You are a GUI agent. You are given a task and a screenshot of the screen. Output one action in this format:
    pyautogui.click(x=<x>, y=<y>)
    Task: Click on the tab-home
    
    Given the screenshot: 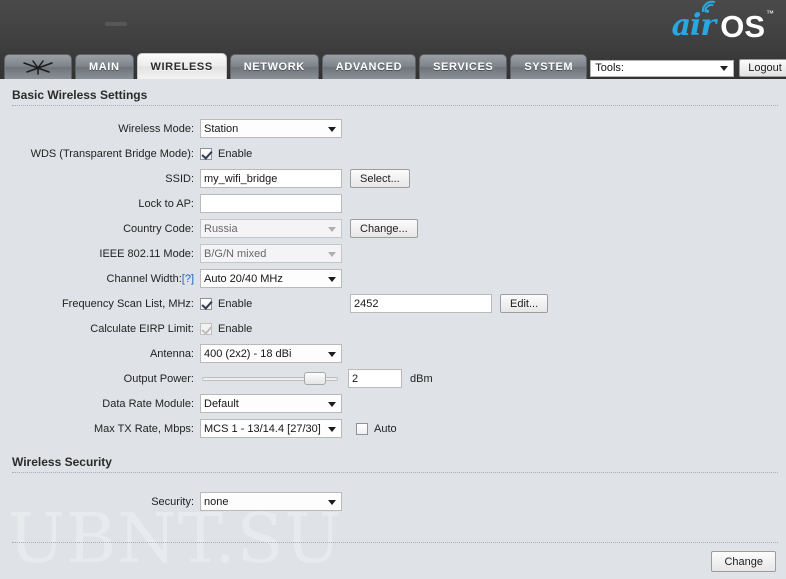 What is the action you would take?
    pyautogui.click(x=38, y=66)
    